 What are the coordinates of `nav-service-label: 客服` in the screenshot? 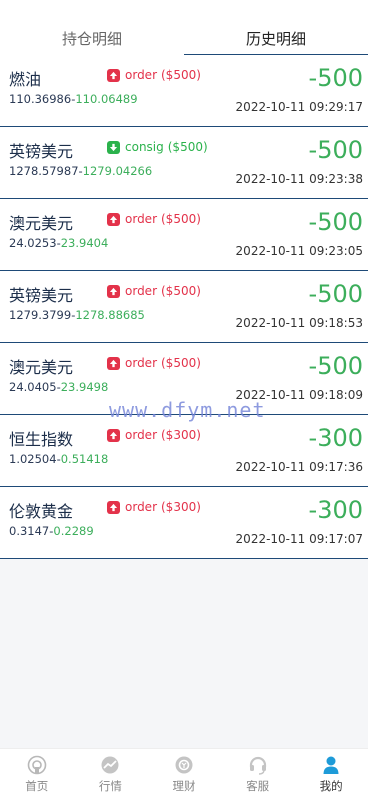 It's located at (258, 786).